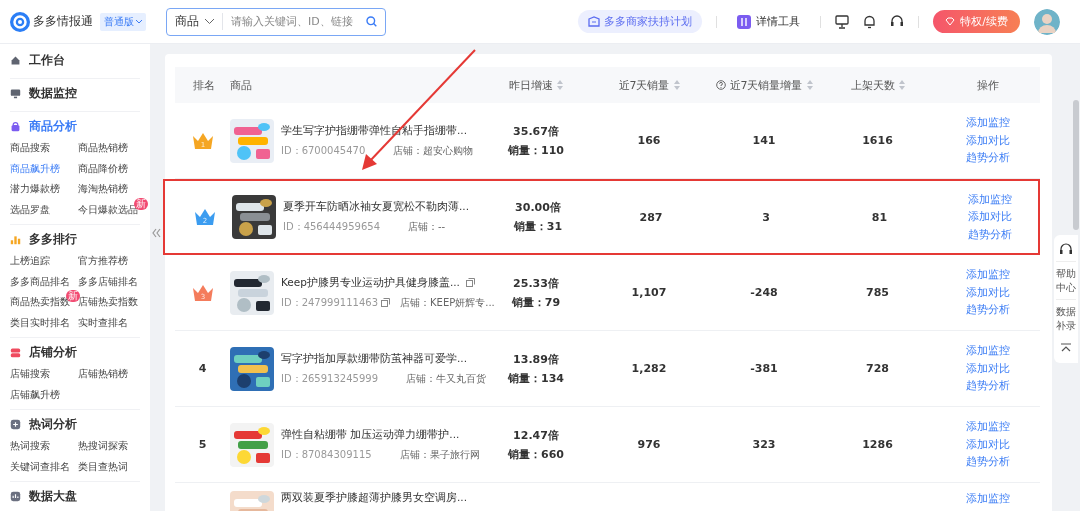  Describe the element at coordinates (202, 368) in the screenshot. I see `rank-number: 4` at that location.